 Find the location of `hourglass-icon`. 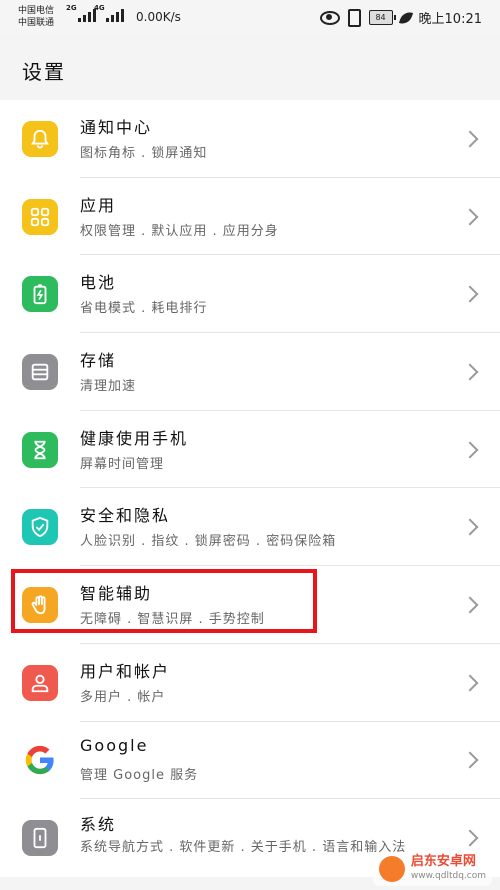

hourglass-icon is located at coordinates (40, 449).